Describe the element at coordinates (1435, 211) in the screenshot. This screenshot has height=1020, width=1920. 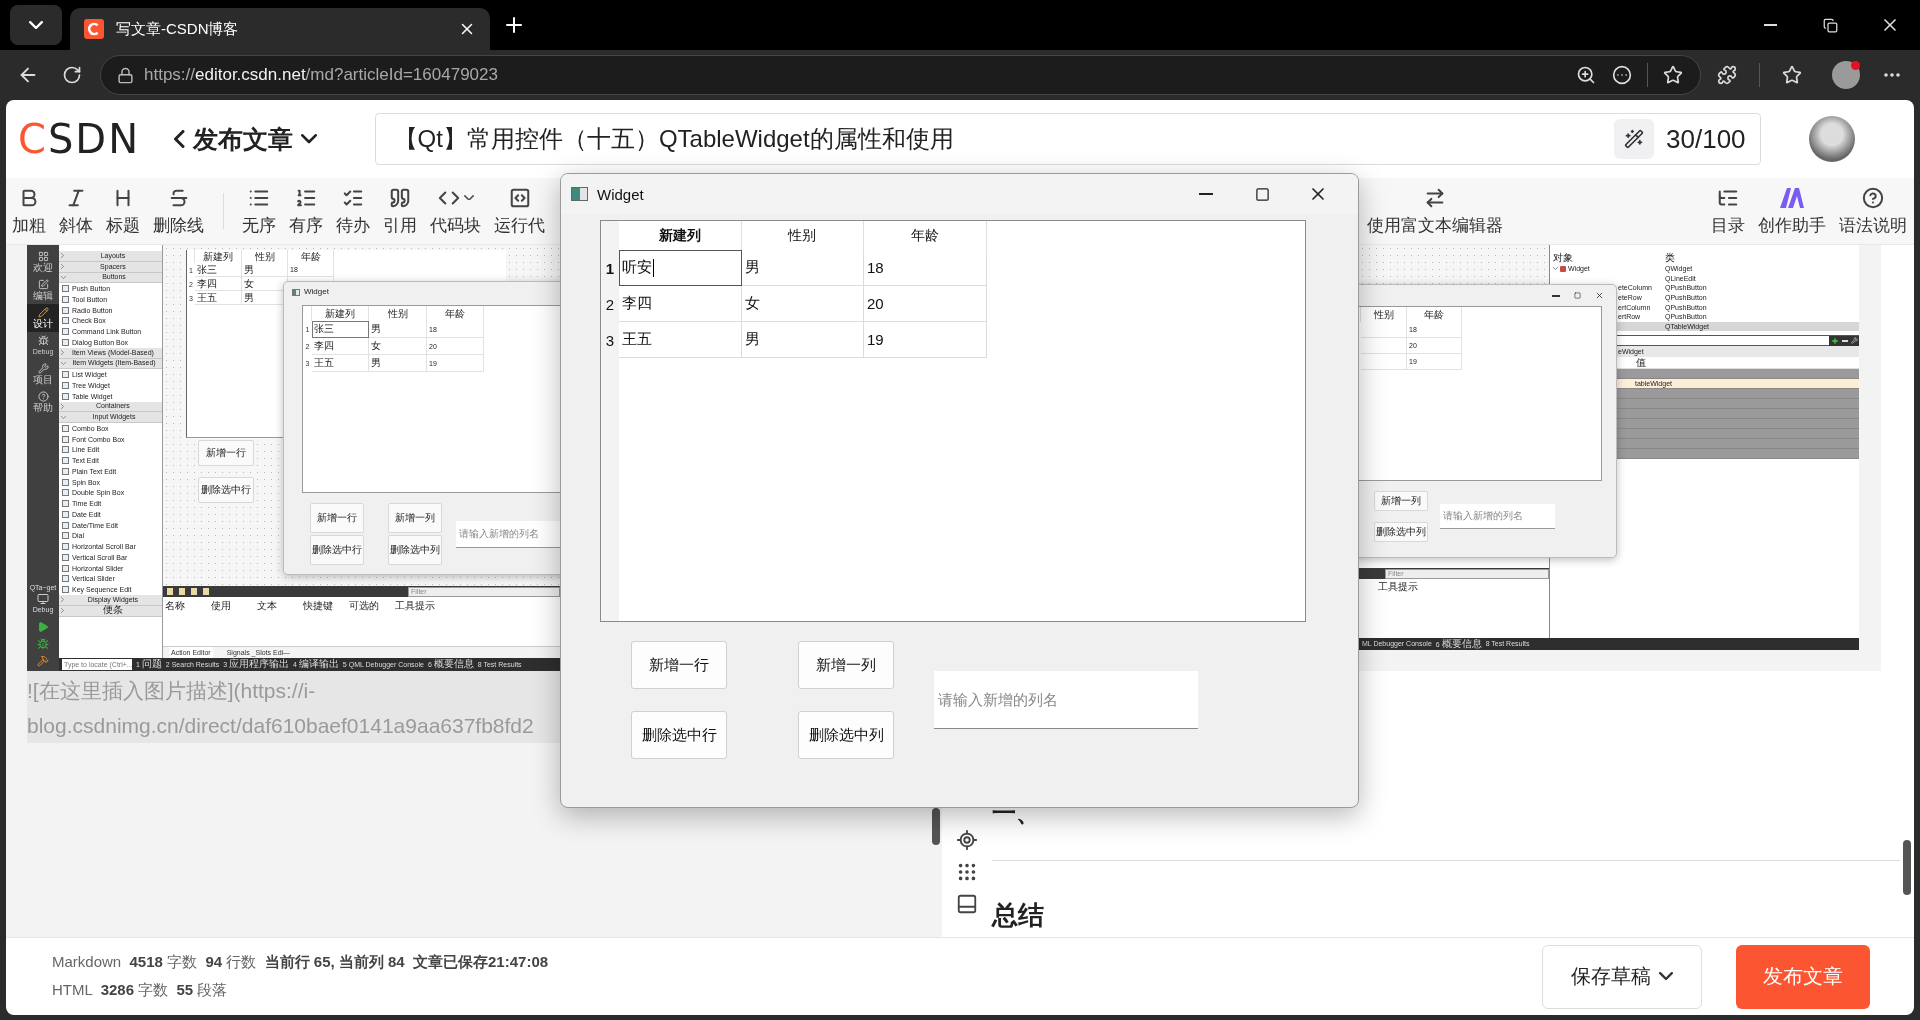
I see `toolbar-button: 使用富文本编辑器` at that location.